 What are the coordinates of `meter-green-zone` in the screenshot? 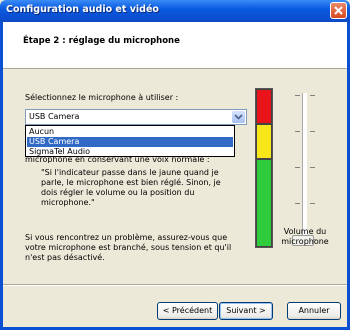 It's located at (264, 203).